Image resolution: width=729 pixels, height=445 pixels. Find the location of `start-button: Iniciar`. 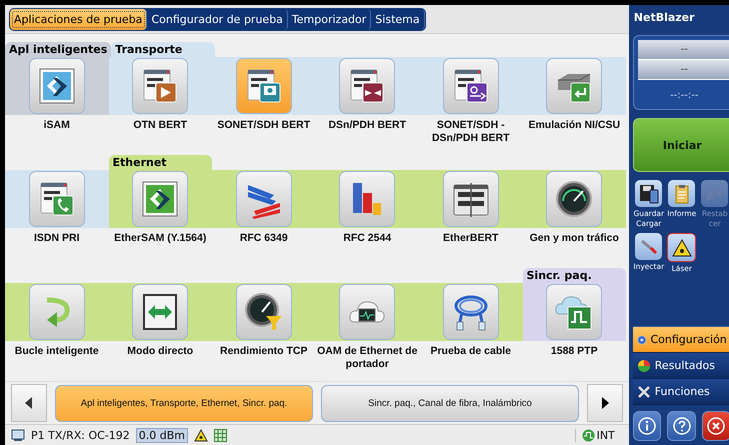

start-button: Iniciar is located at coordinates (680, 145).